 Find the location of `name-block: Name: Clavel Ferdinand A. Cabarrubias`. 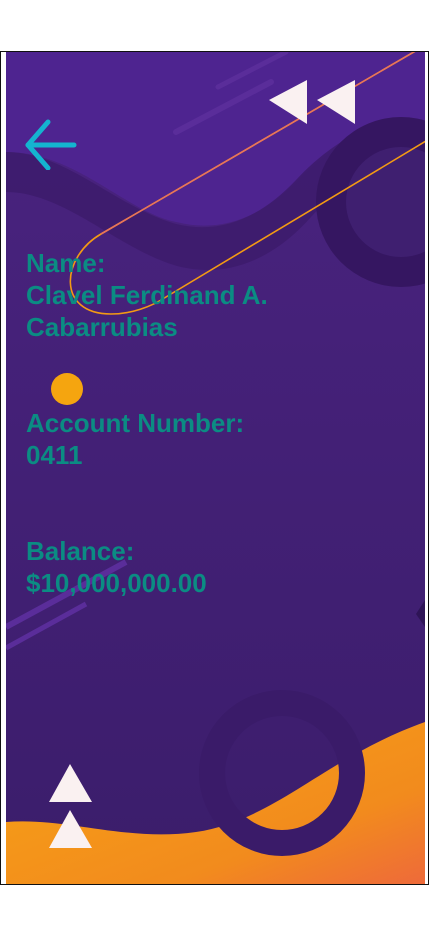

name-block: Name: Clavel Ferdinand A. Cabarrubias is located at coordinates (147, 295).